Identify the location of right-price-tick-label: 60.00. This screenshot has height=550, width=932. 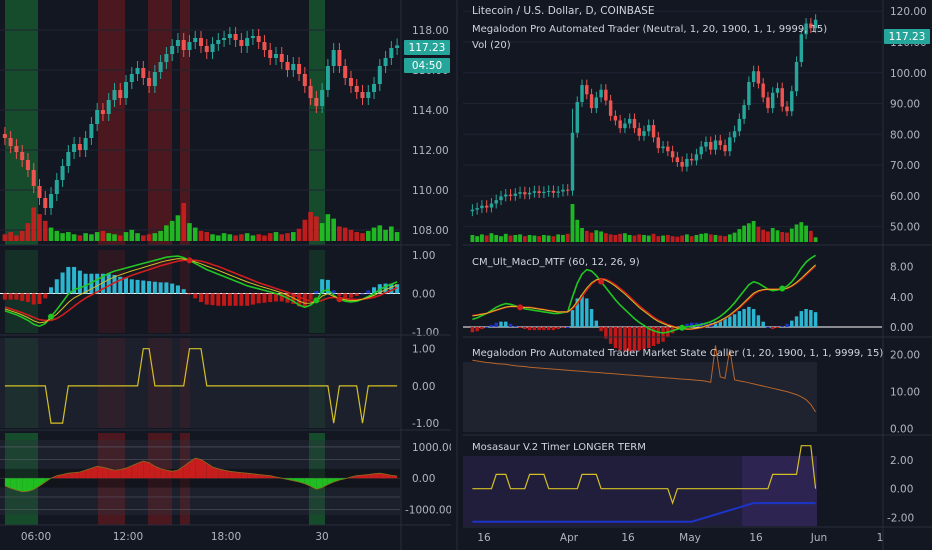
(905, 197).